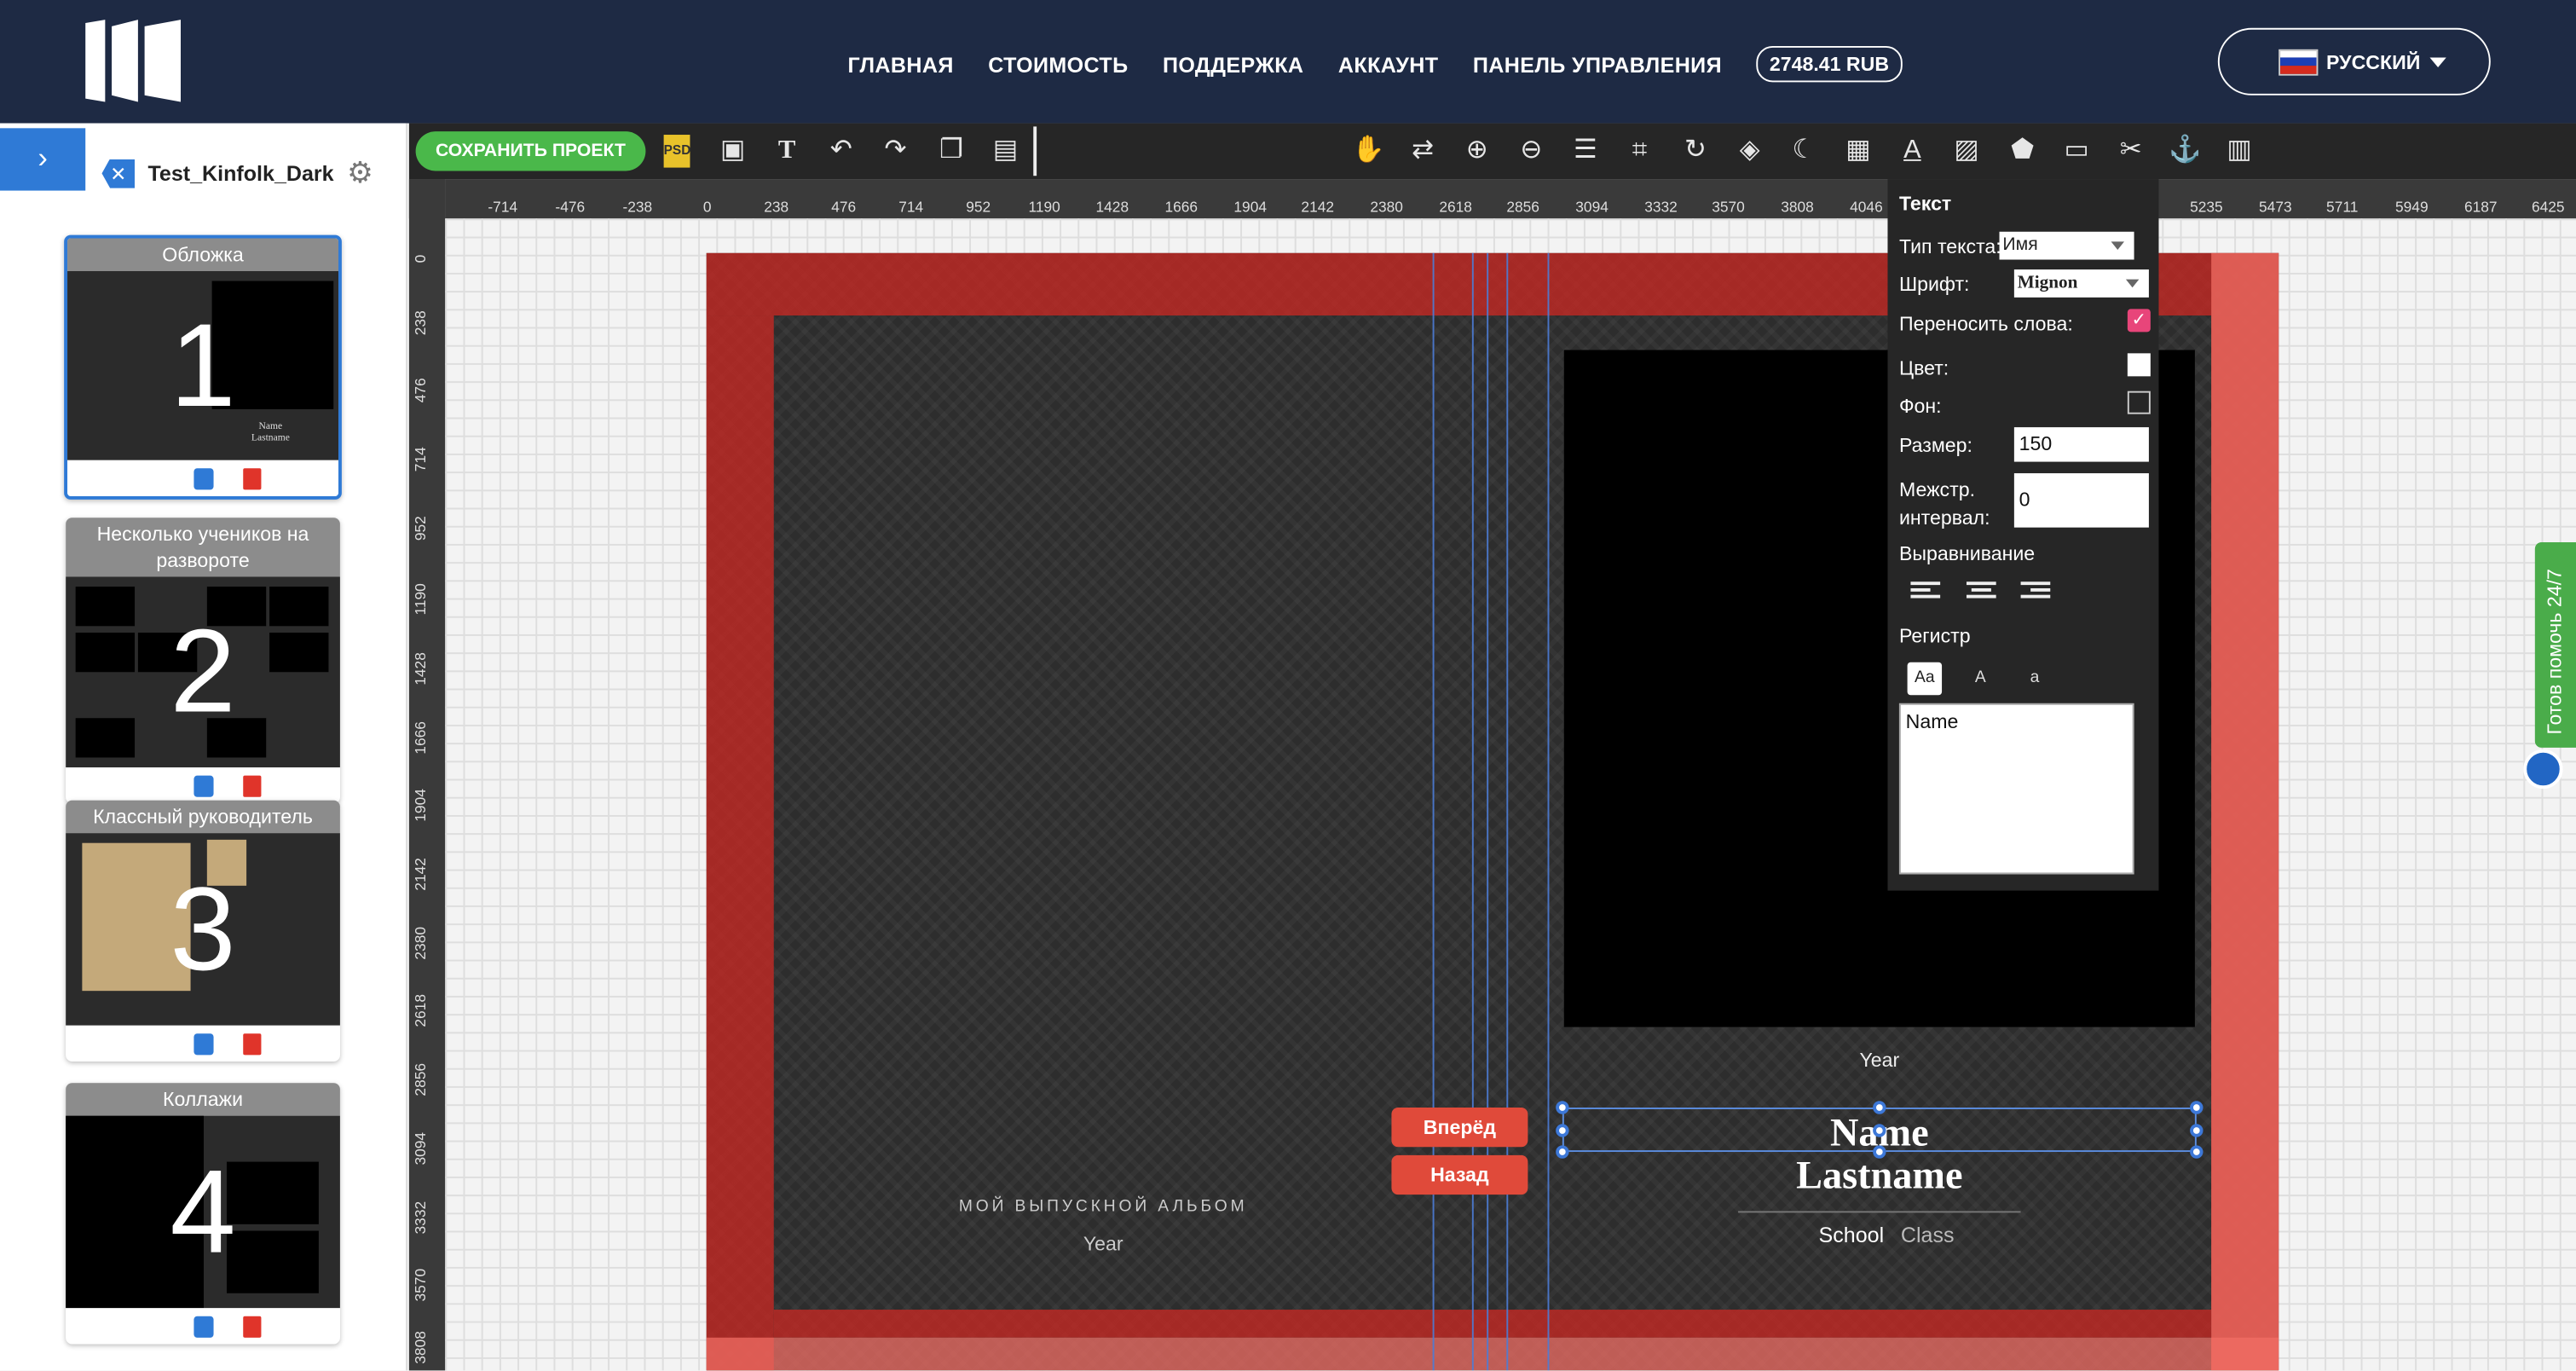  I want to click on rotate-icon: ↻, so click(1696, 151).